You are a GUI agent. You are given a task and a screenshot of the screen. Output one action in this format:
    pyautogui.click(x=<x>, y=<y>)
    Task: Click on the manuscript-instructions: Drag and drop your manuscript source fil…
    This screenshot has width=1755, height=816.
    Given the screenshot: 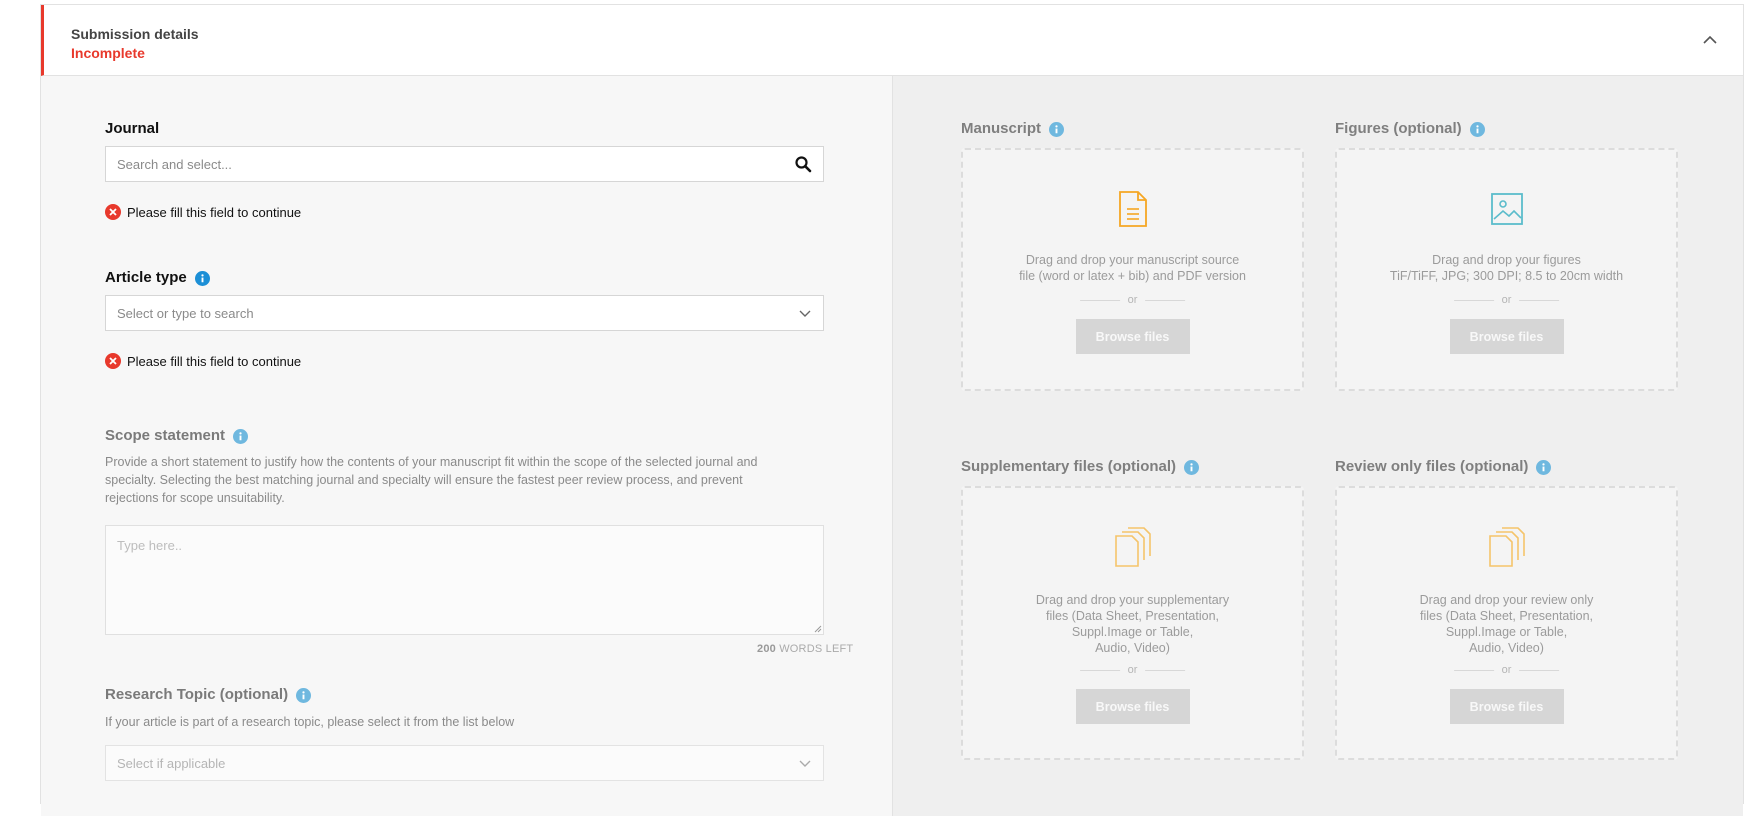 What is the action you would take?
    pyautogui.click(x=1132, y=268)
    